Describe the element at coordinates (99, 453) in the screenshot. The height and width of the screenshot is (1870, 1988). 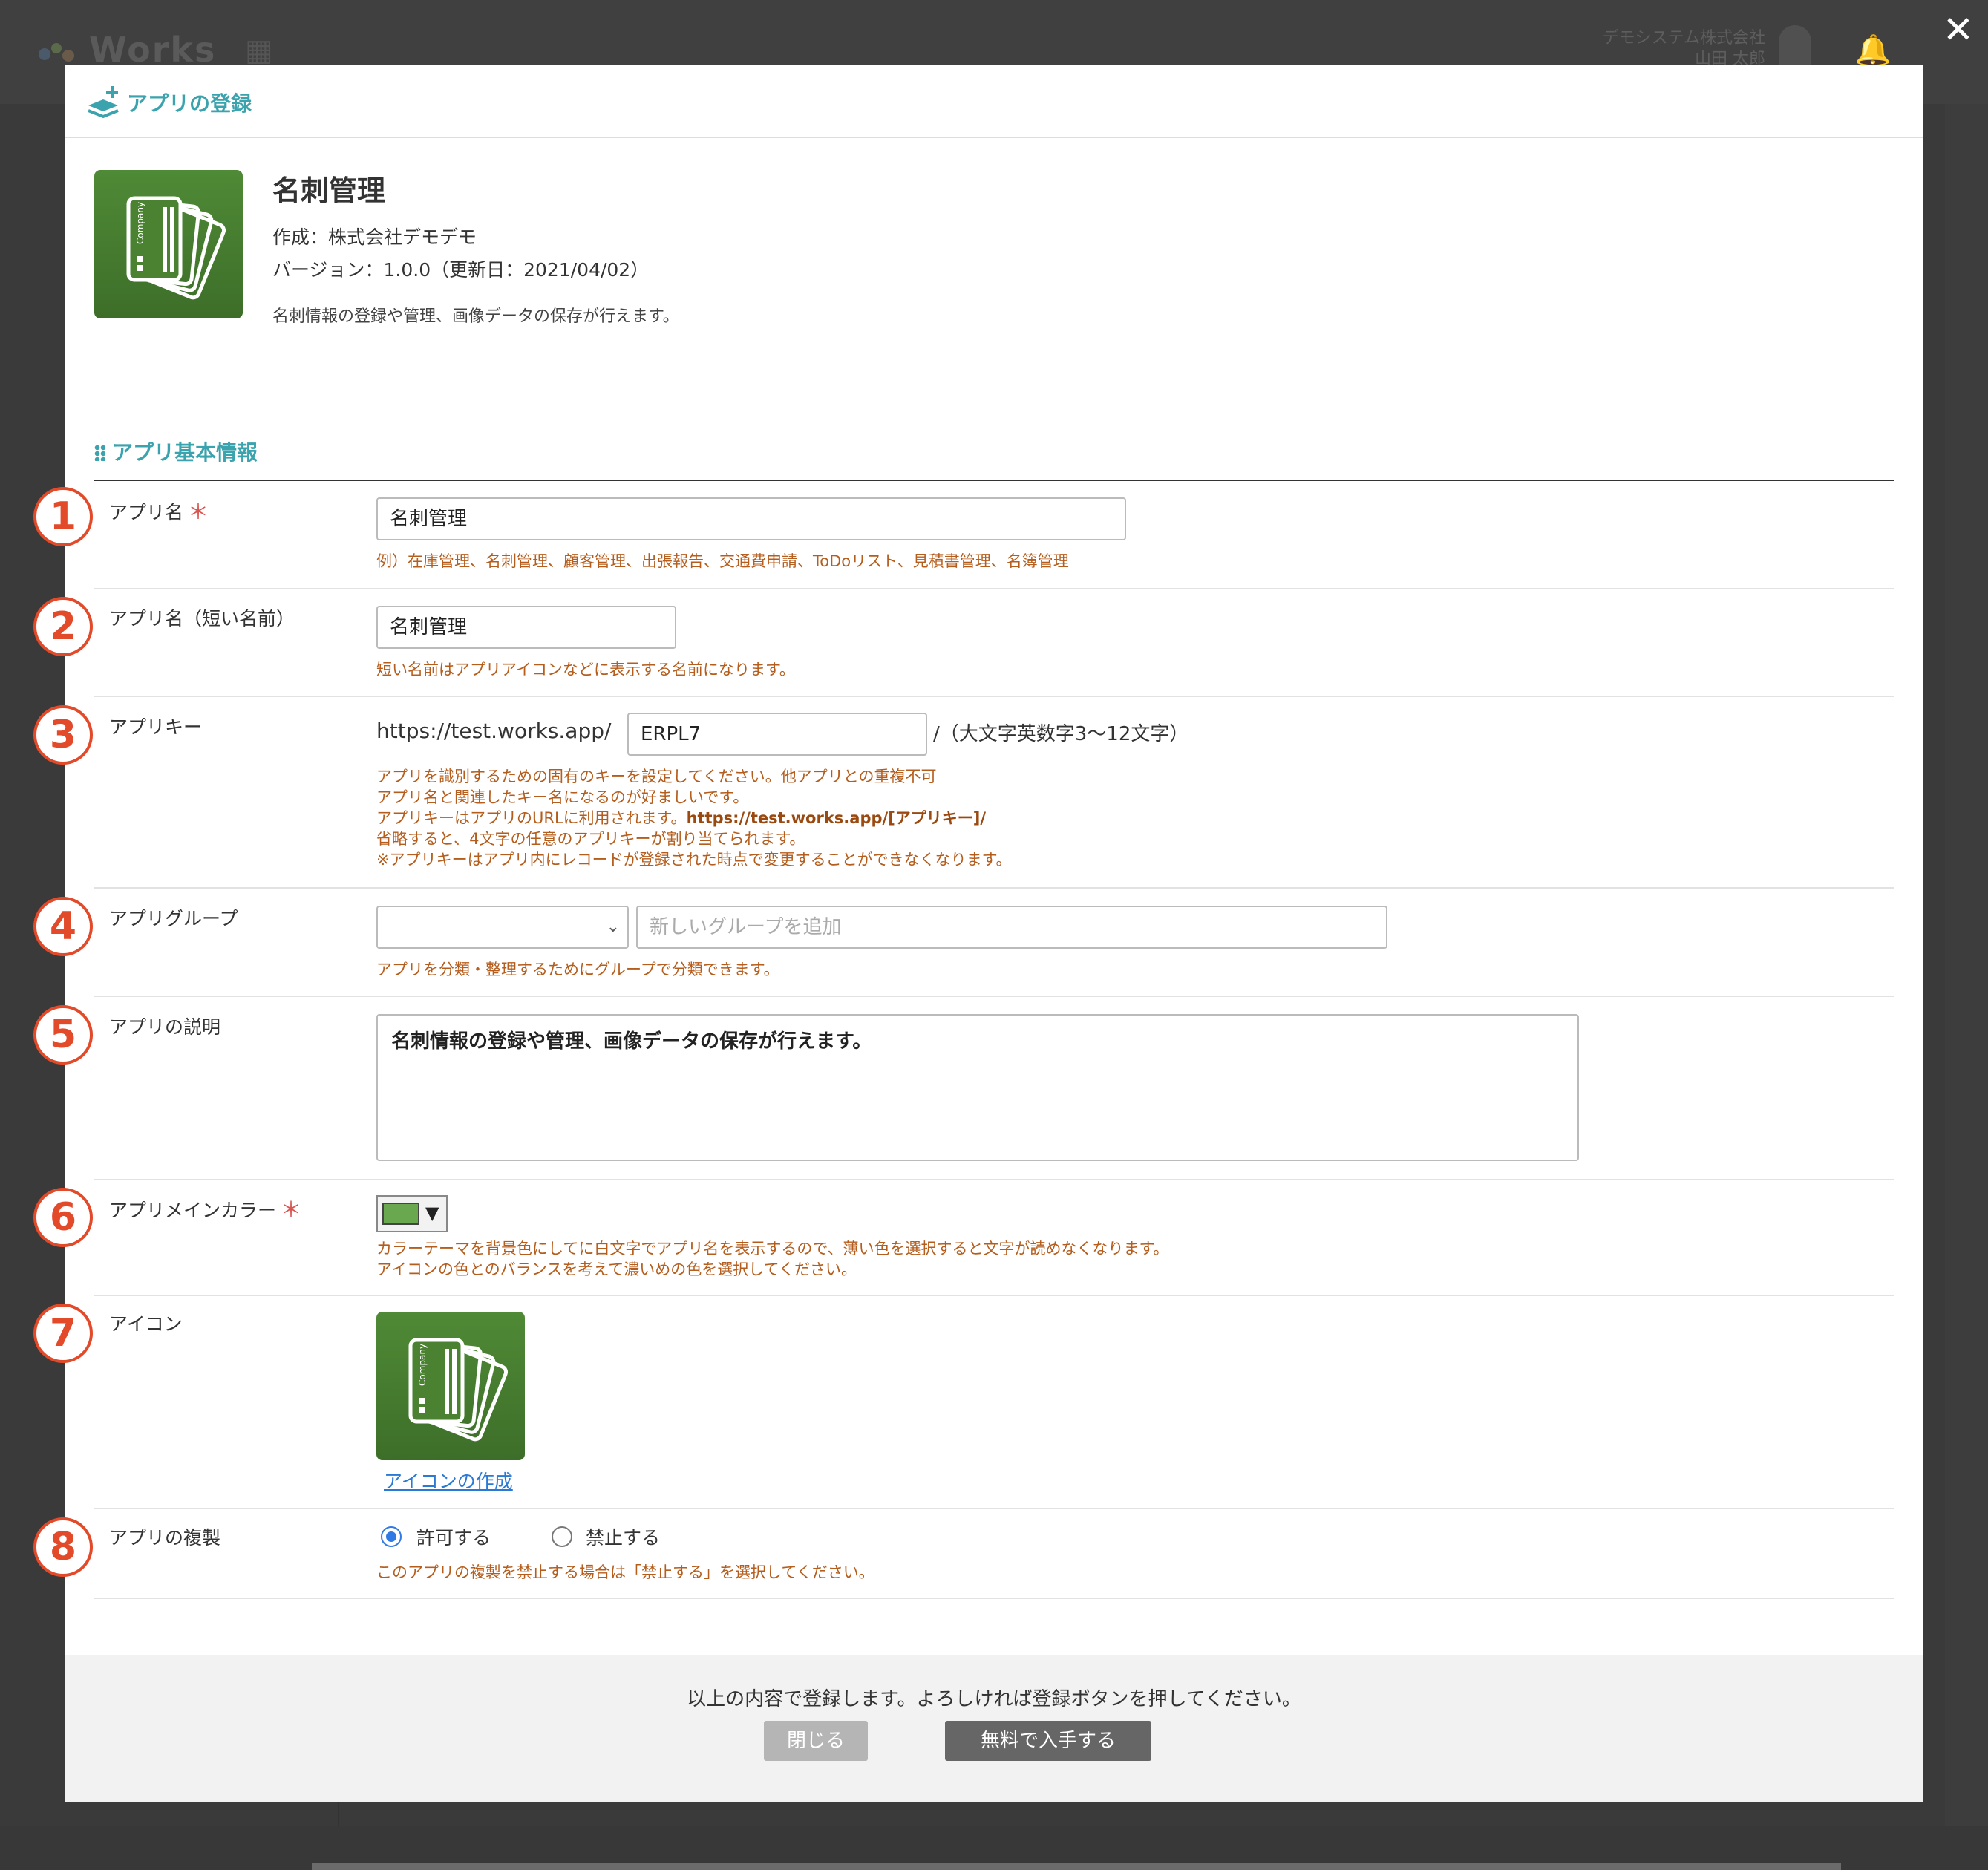
I see `grip-icon` at that location.